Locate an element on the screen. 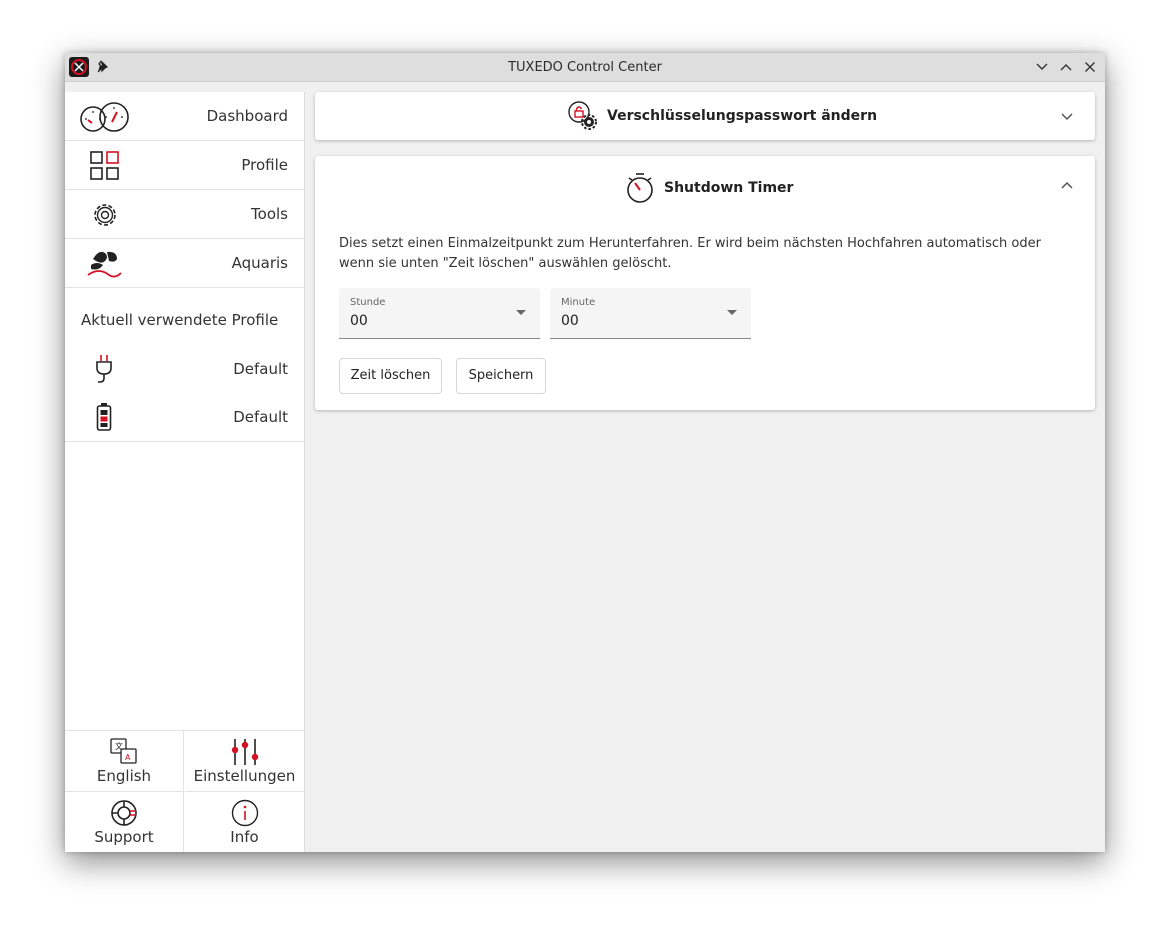 The width and height of the screenshot is (1170, 929). battery-icon is located at coordinates (104, 417).